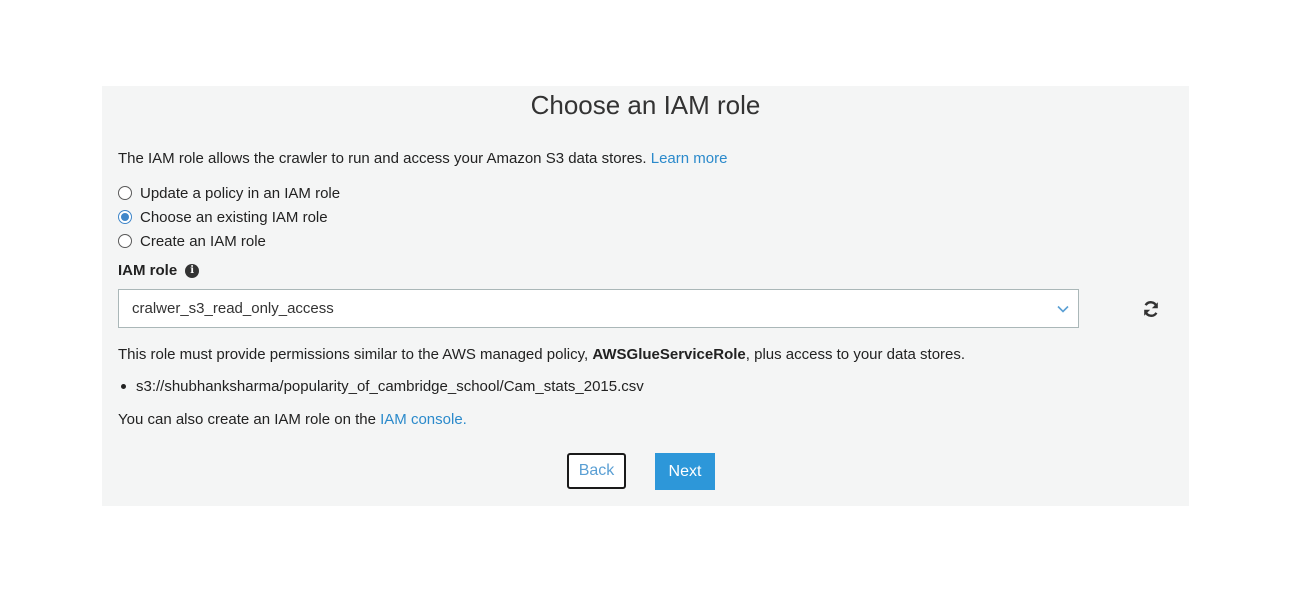 This screenshot has width=1290, height=593. Describe the element at coordinates (125, 241) in the screenshot. I see `radio-create-role` at that location.